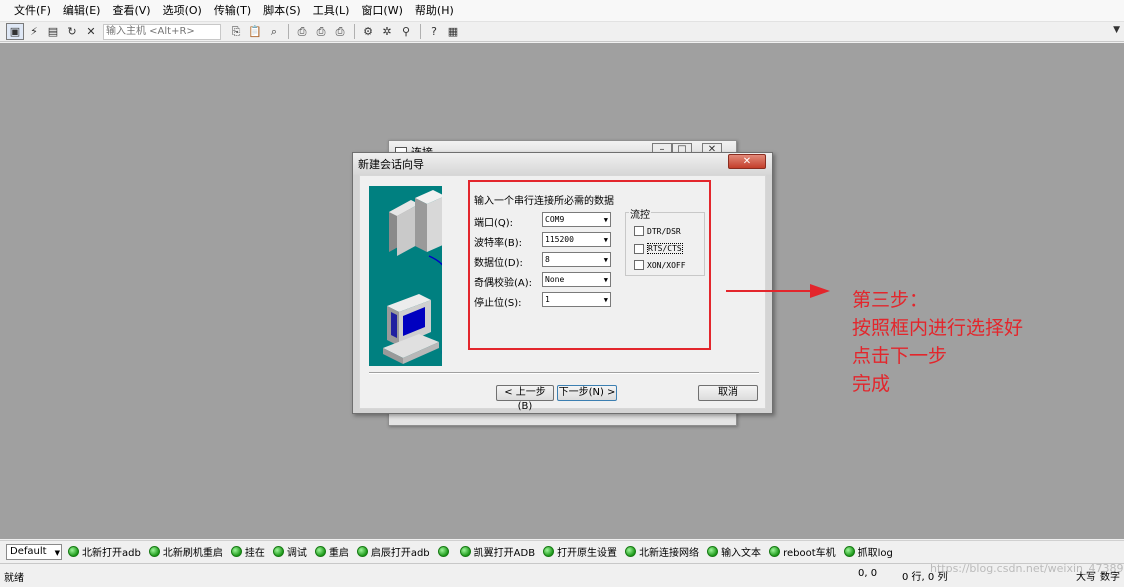 This screenshot has width=1124, height=587. What do you see at coordinates (131, 11) in the screenshot?
I see `menu-view: 查看(V)` at bounding box center [131, 11].